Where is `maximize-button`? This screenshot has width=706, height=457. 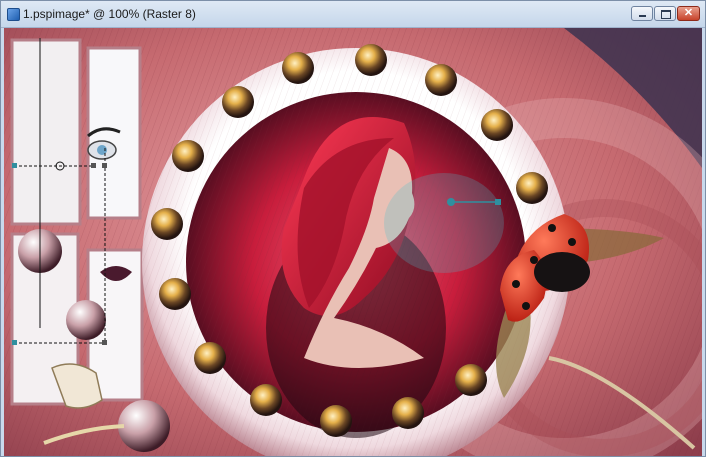
maximize-button is located at coordinates (665, 13).